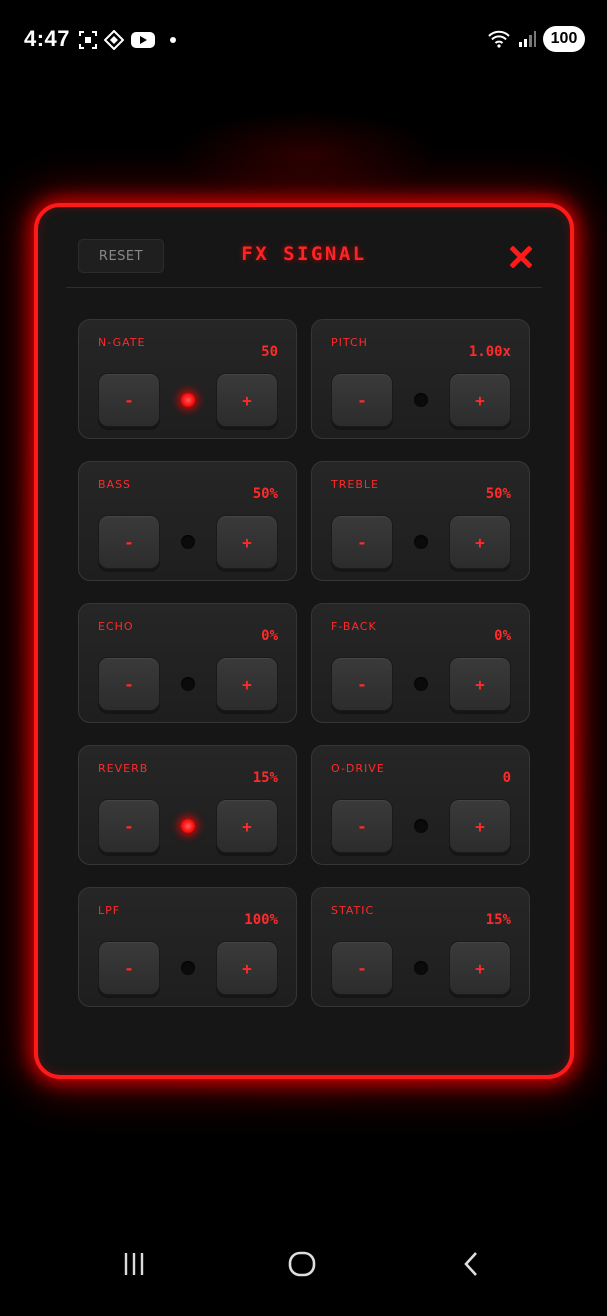 This screenshot has width=607, height=1316. Describe the element at coordinates (114, 40) in the screenshot. I see `vpn-icon` at that location.